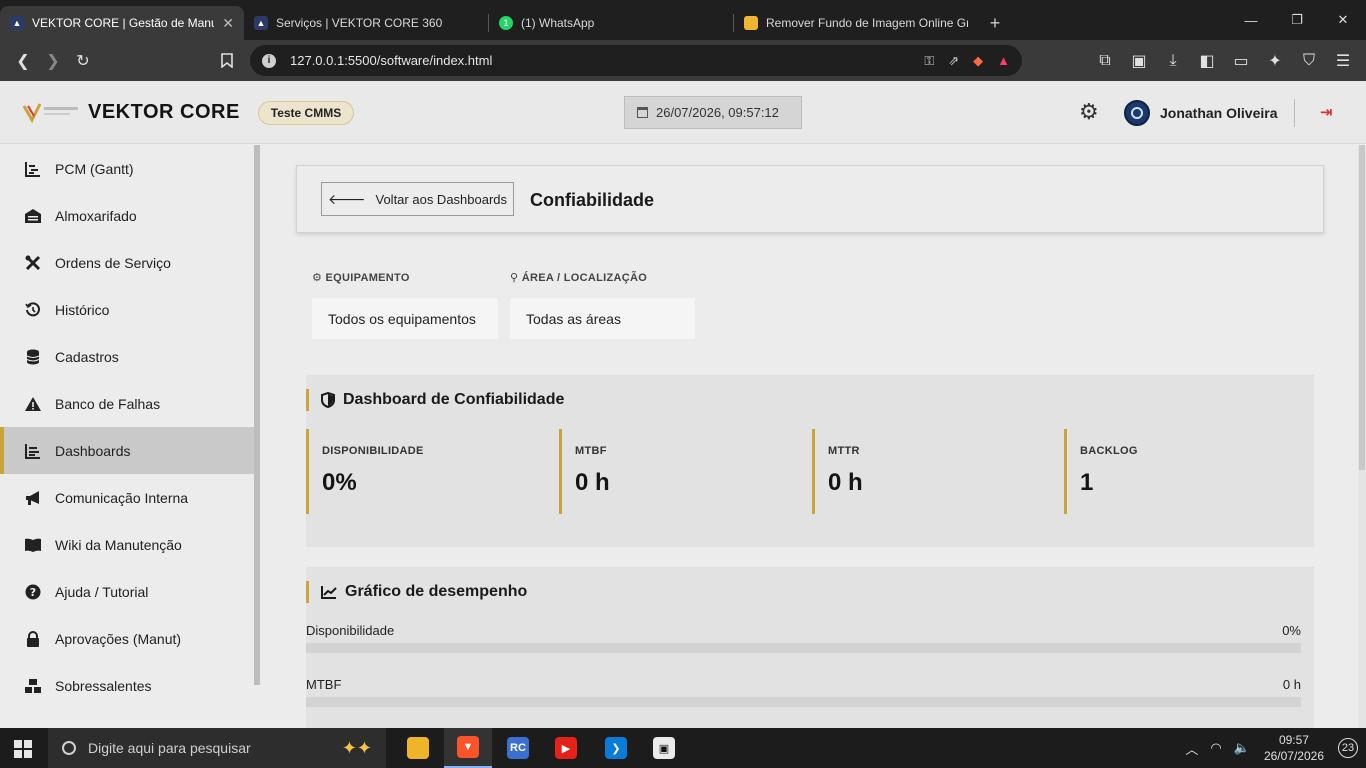 This screenshot has width=1366, height=768. Describe the element at coordinates (127, 403) in the screenshot. I see `sidebar-item-banco-de-falhas: Banco de Falhas` at that location.